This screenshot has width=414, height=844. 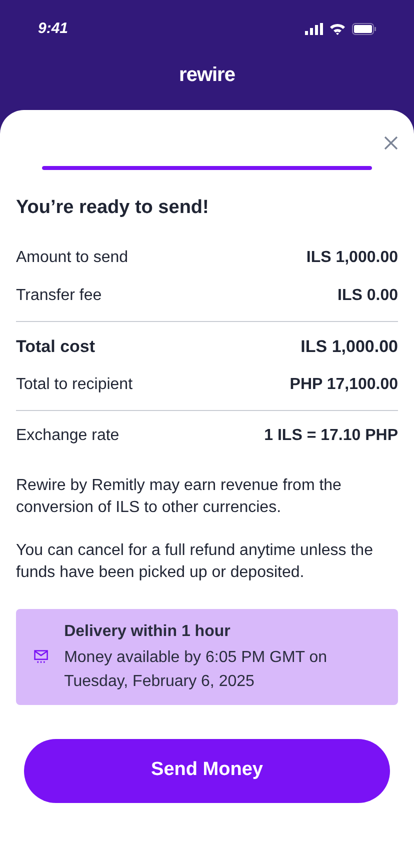 I want to click on note-text: You can cancel for a full refund anytime unless the funds have been picked up or deposited., so click(x=195, y=561).